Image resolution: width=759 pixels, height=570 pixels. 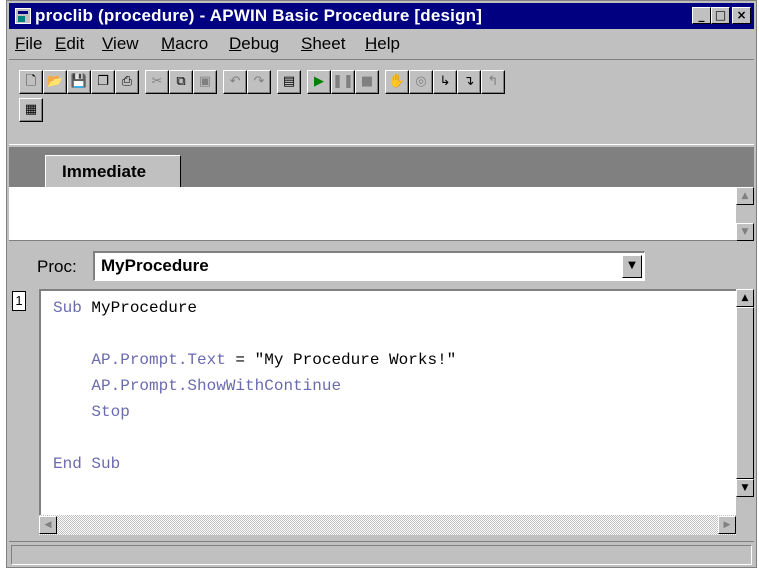 What do you see at coordinates (31, 82) in the screenshot?
I see `new-icon: 🗋` at bounding box center [31, 82].